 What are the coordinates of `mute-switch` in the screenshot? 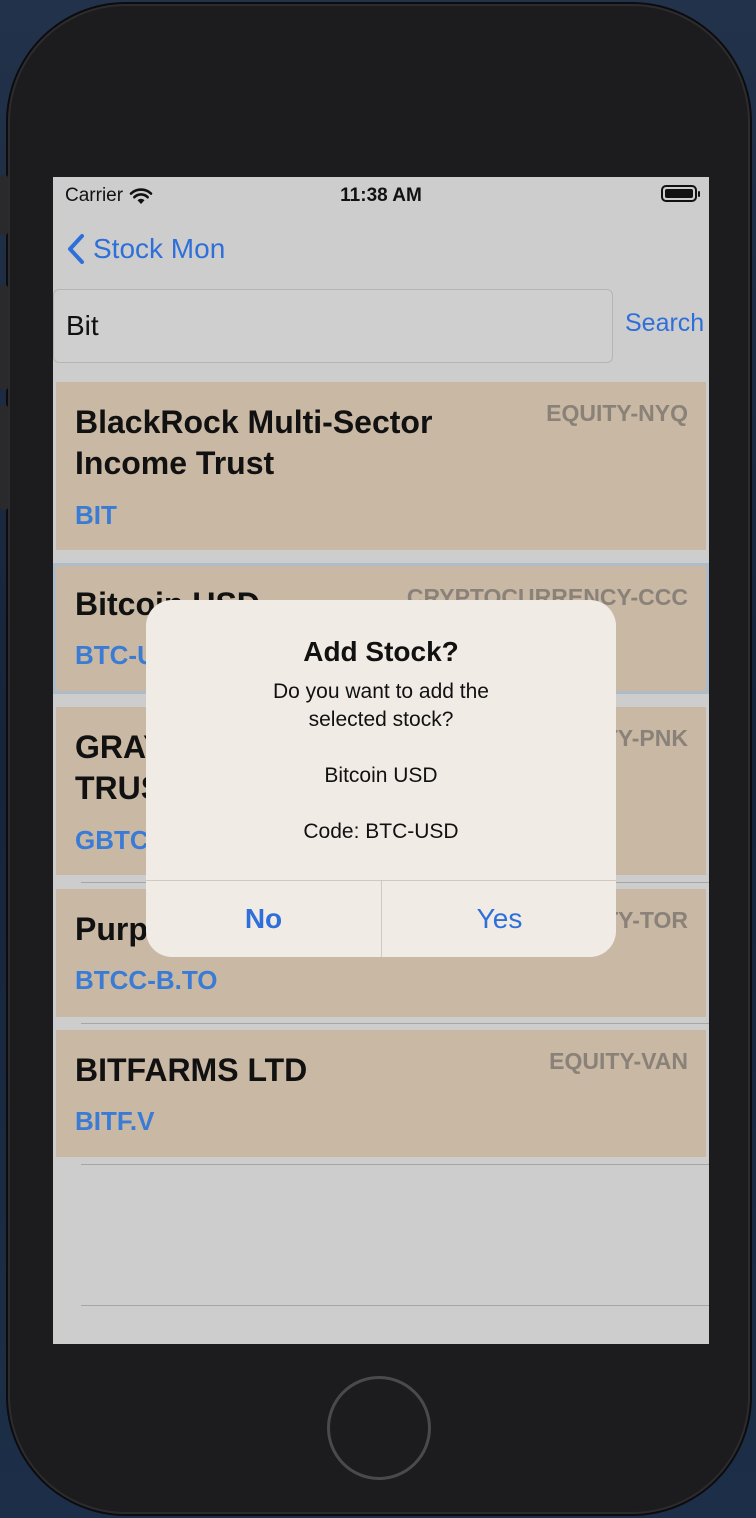 It's located at (4, 205).